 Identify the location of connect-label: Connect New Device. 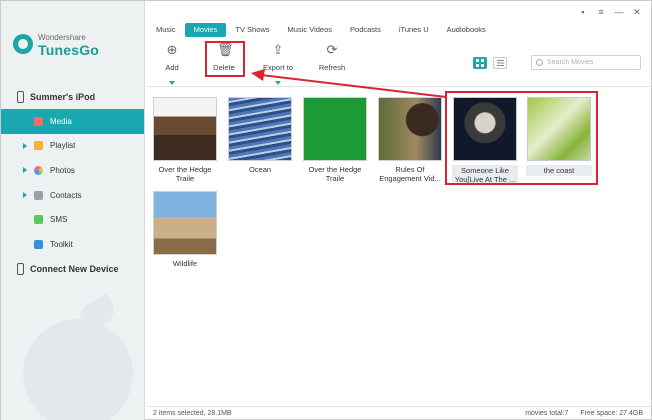
(74, 269).